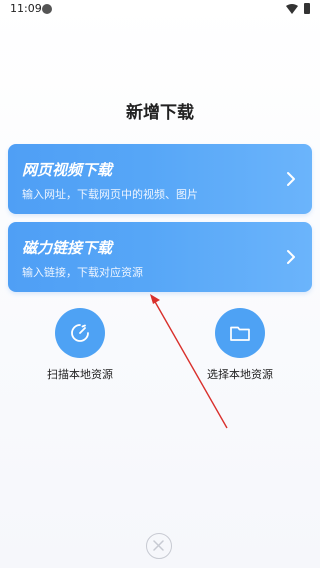 Image resolution: width=320 pixels, height=568 pixels. I want to click on folder-icon, so click(240, 333).